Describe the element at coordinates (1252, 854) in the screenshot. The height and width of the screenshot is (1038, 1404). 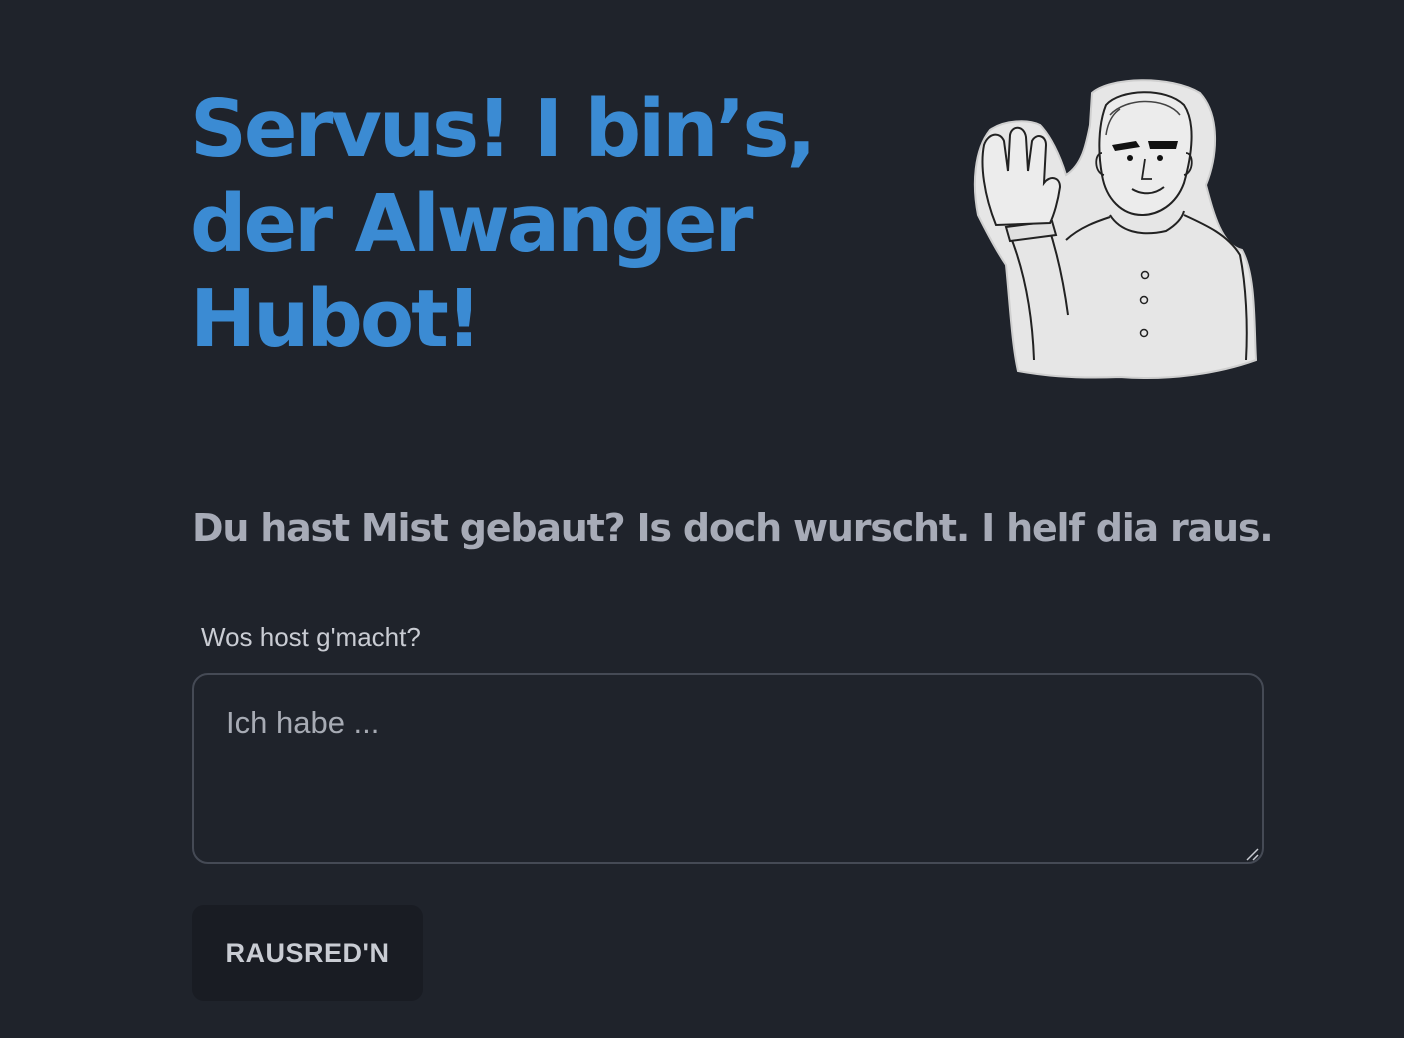
I see `resize-grip-icon` at that location.